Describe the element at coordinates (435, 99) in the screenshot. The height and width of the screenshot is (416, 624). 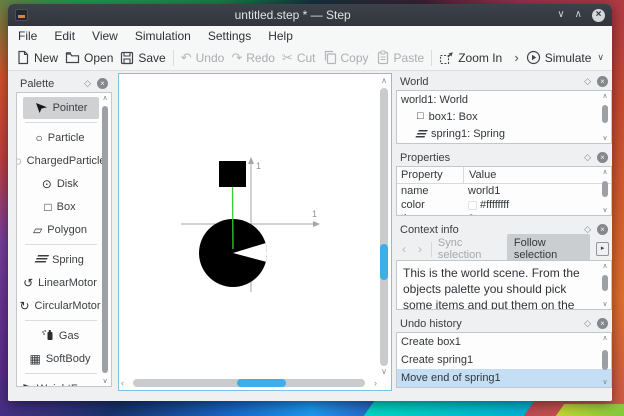
I see `tree-item-label: world1: World` at that location.